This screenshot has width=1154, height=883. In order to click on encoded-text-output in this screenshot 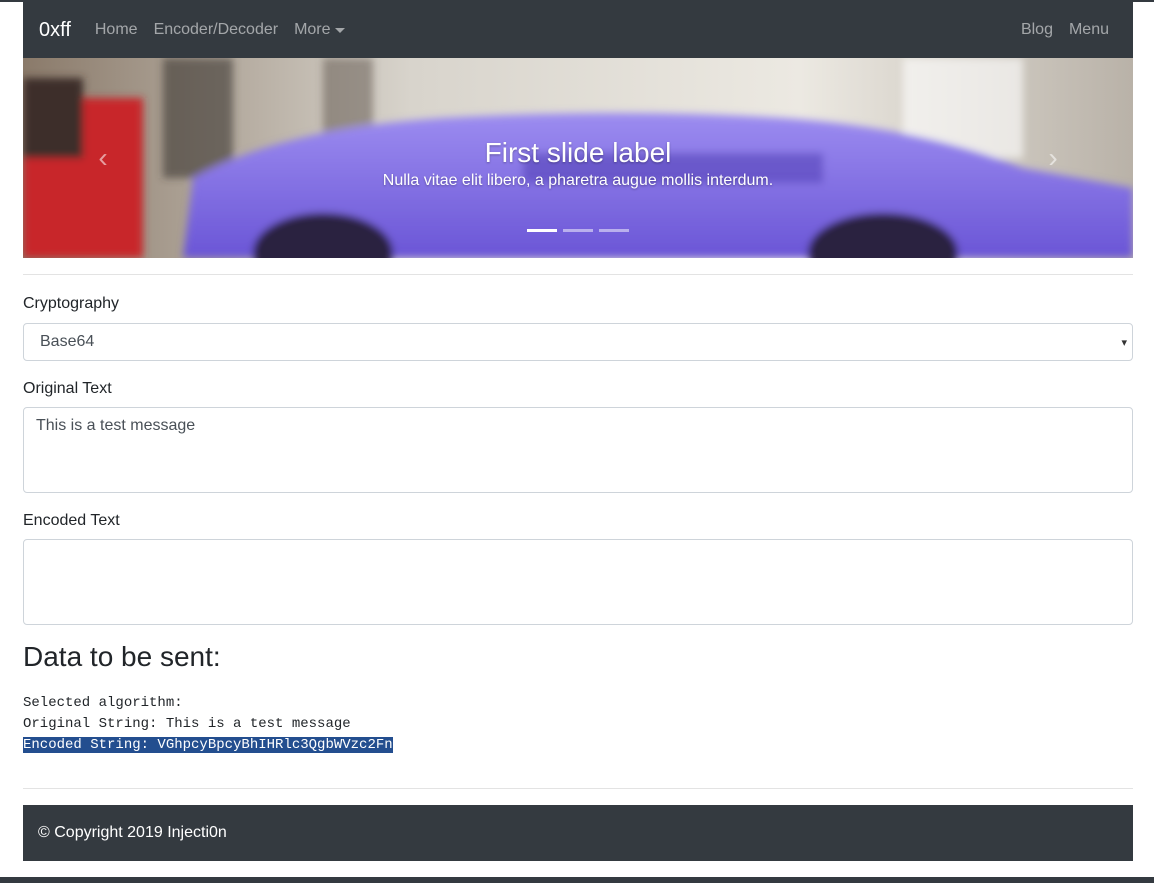, I will do `click(578, 582)`.